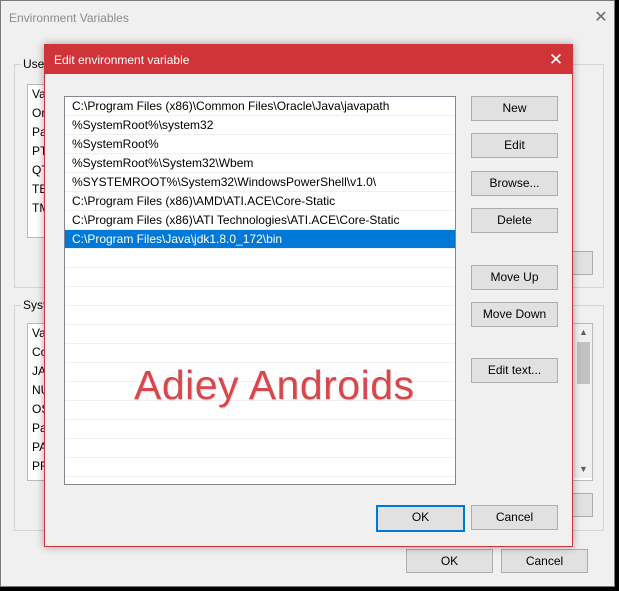  Describe the element at coordinates (583, 363) in the screenshot. I see `scrollbar-thumb` at that location.